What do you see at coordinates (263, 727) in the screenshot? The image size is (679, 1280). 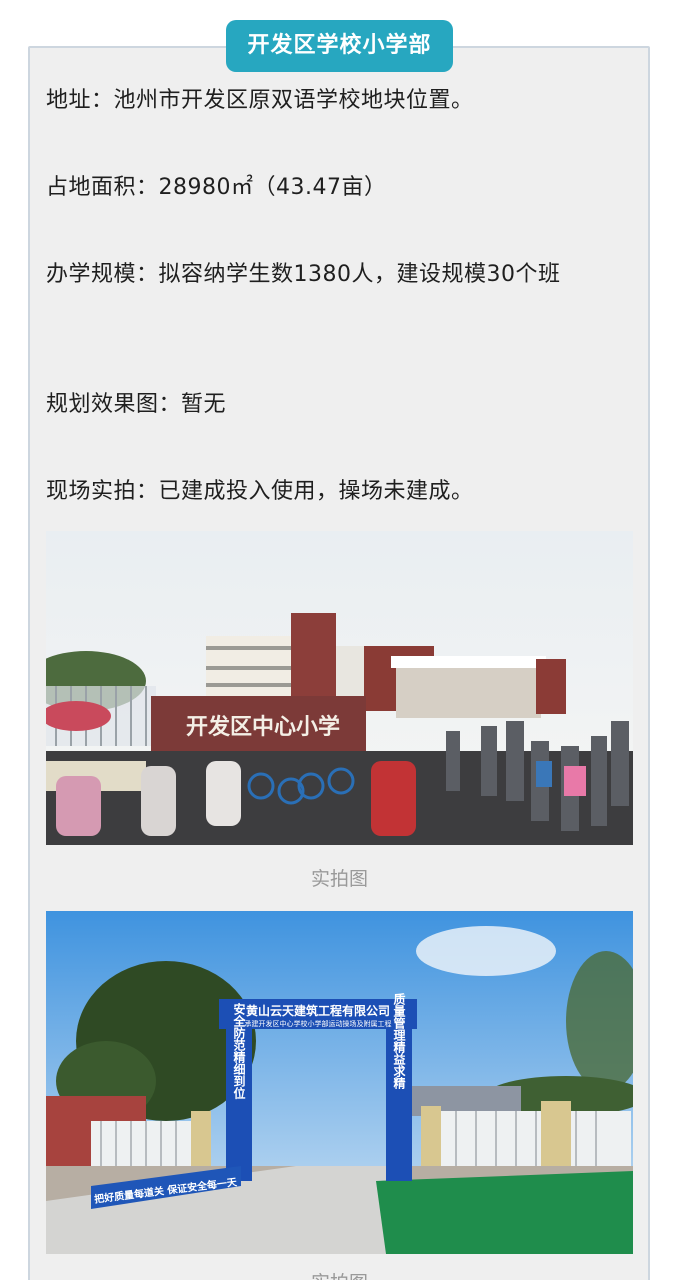 I see `school-sign-text: 开发区中心小学` at bounding box center [263, 727].